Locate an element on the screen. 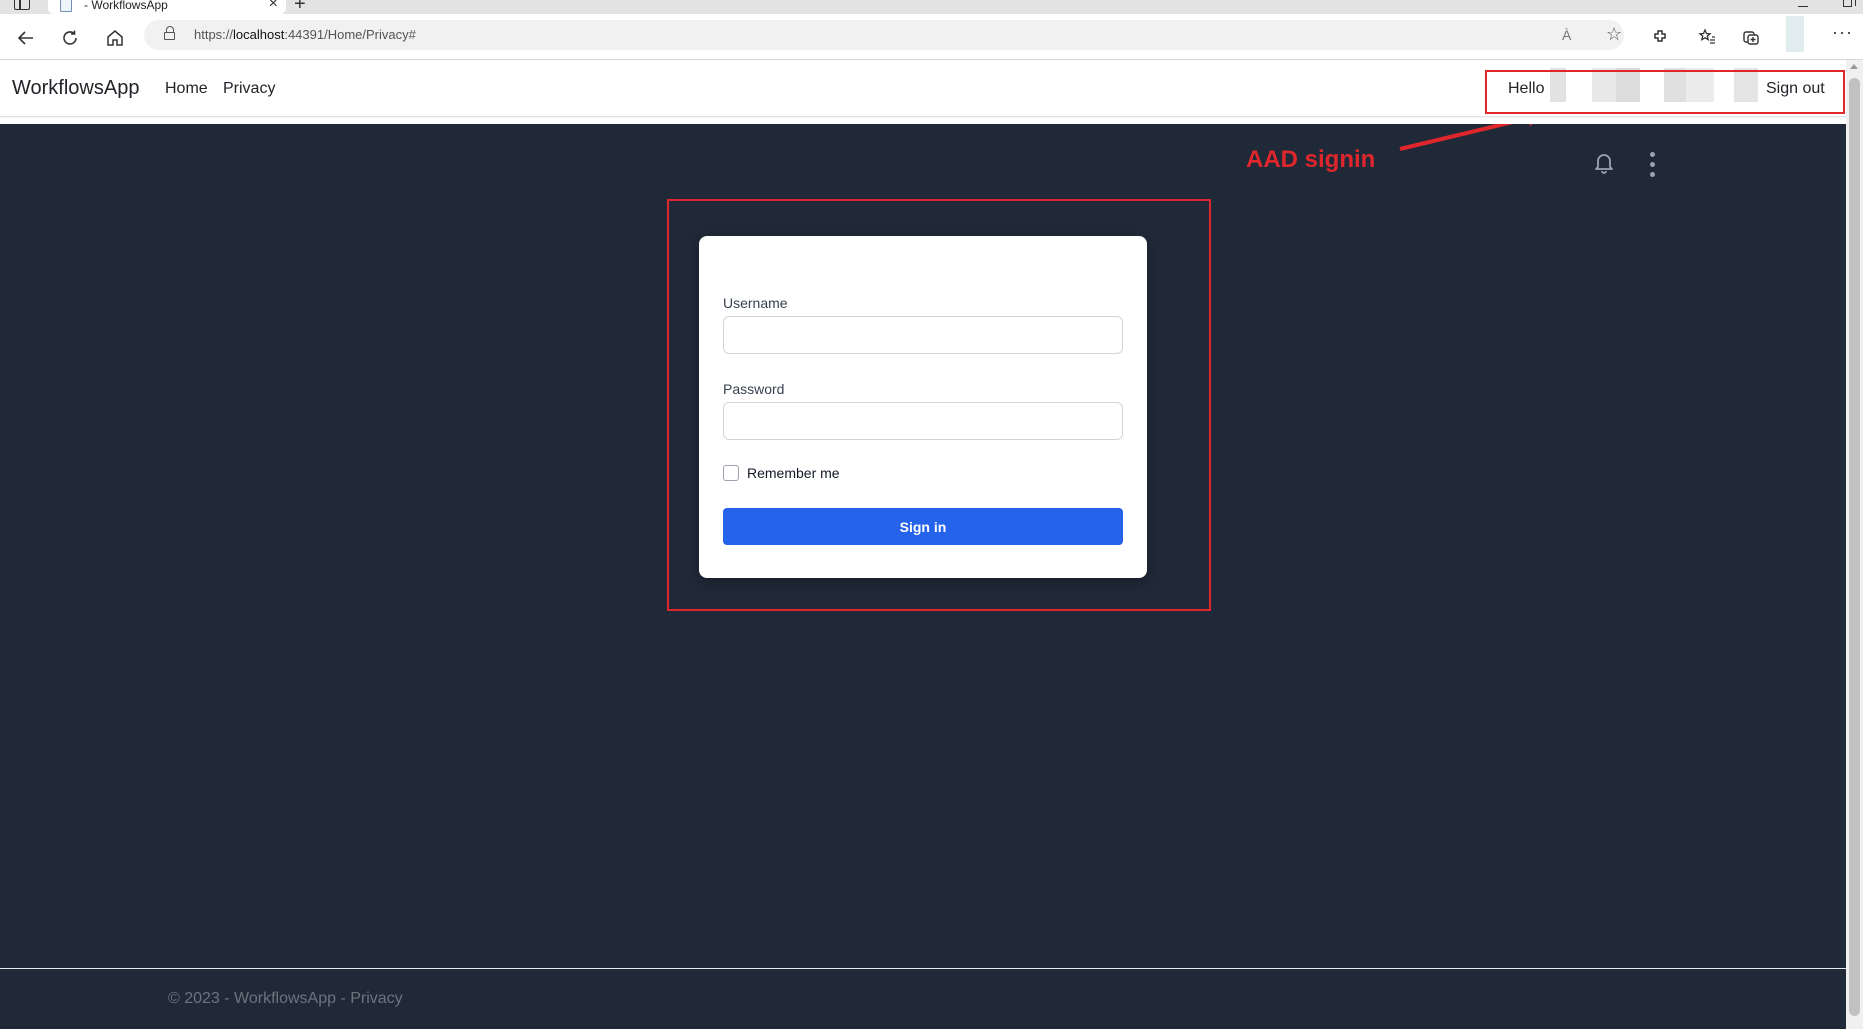 The image size is (1863, 1029). nav-privacy-link: Privacy is located at coordinates (249, 89).